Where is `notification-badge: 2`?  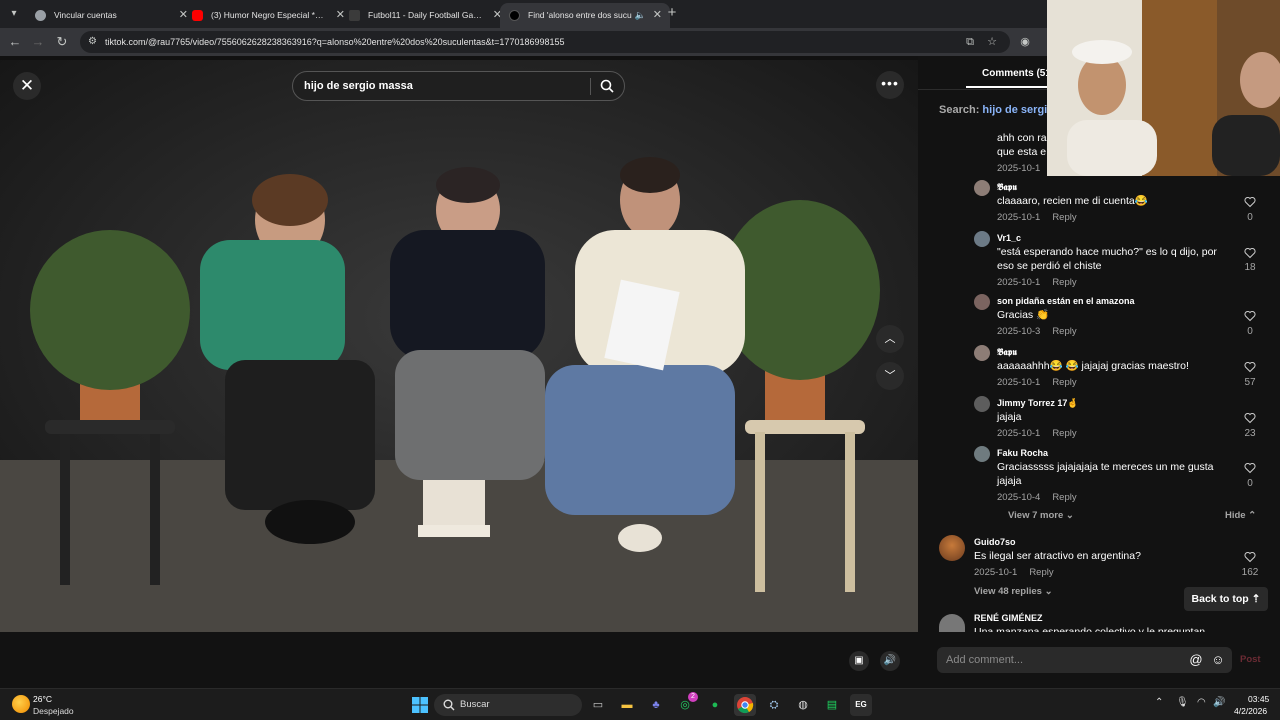
notification-badge: 2 is located at coordinates (693, 697).